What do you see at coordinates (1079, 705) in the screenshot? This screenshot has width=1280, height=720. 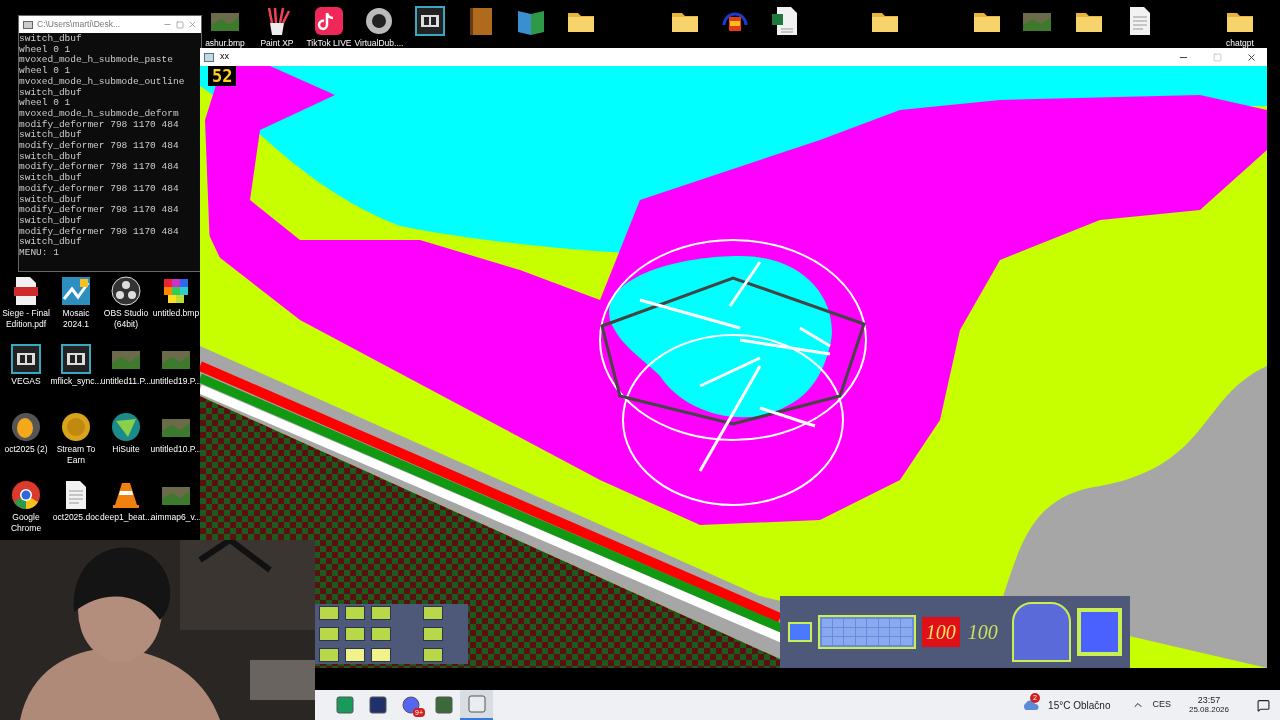 I see `weather-text: 15°C Oblačno` at bounding box center [1079, 705].